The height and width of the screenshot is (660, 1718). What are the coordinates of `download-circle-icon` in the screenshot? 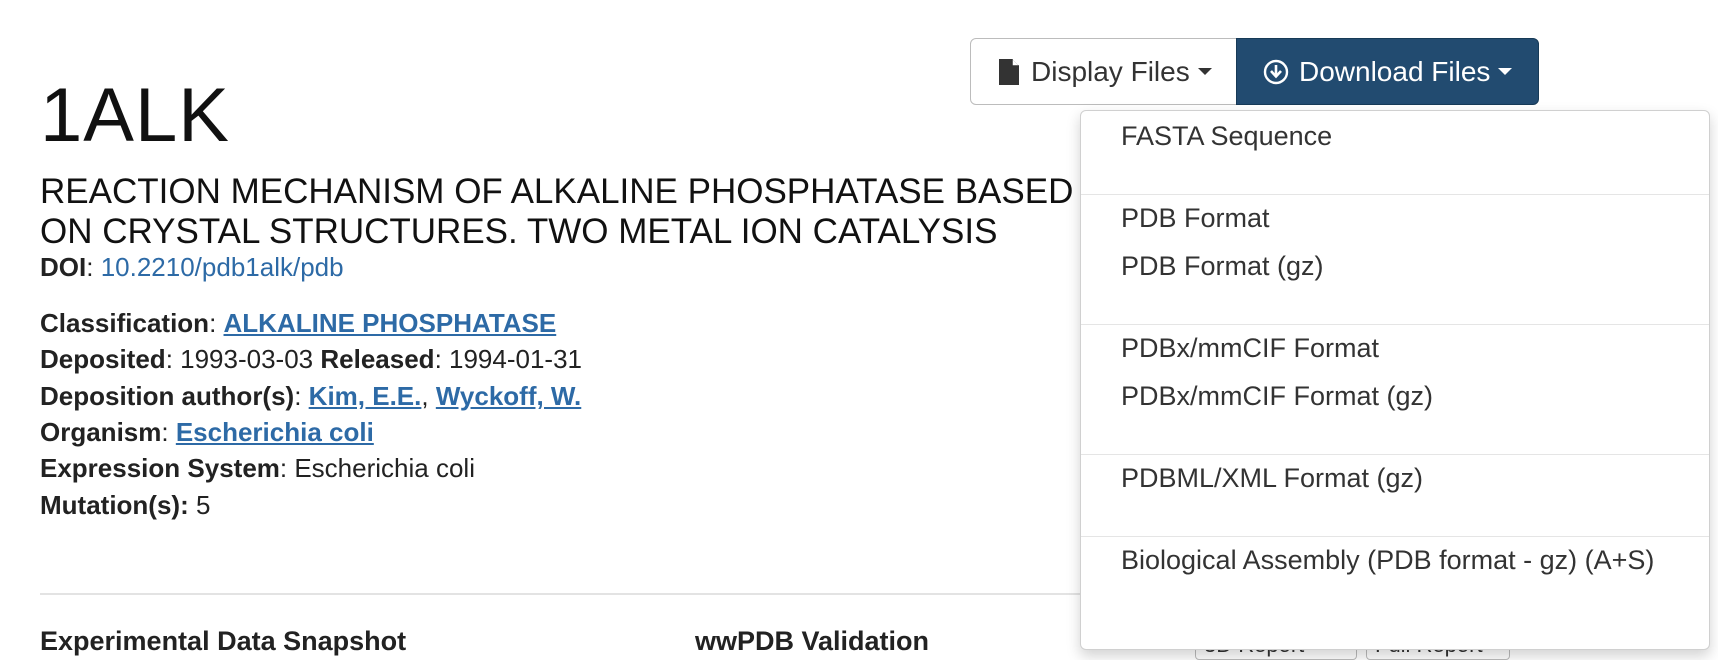 It's located at (1276, 72).